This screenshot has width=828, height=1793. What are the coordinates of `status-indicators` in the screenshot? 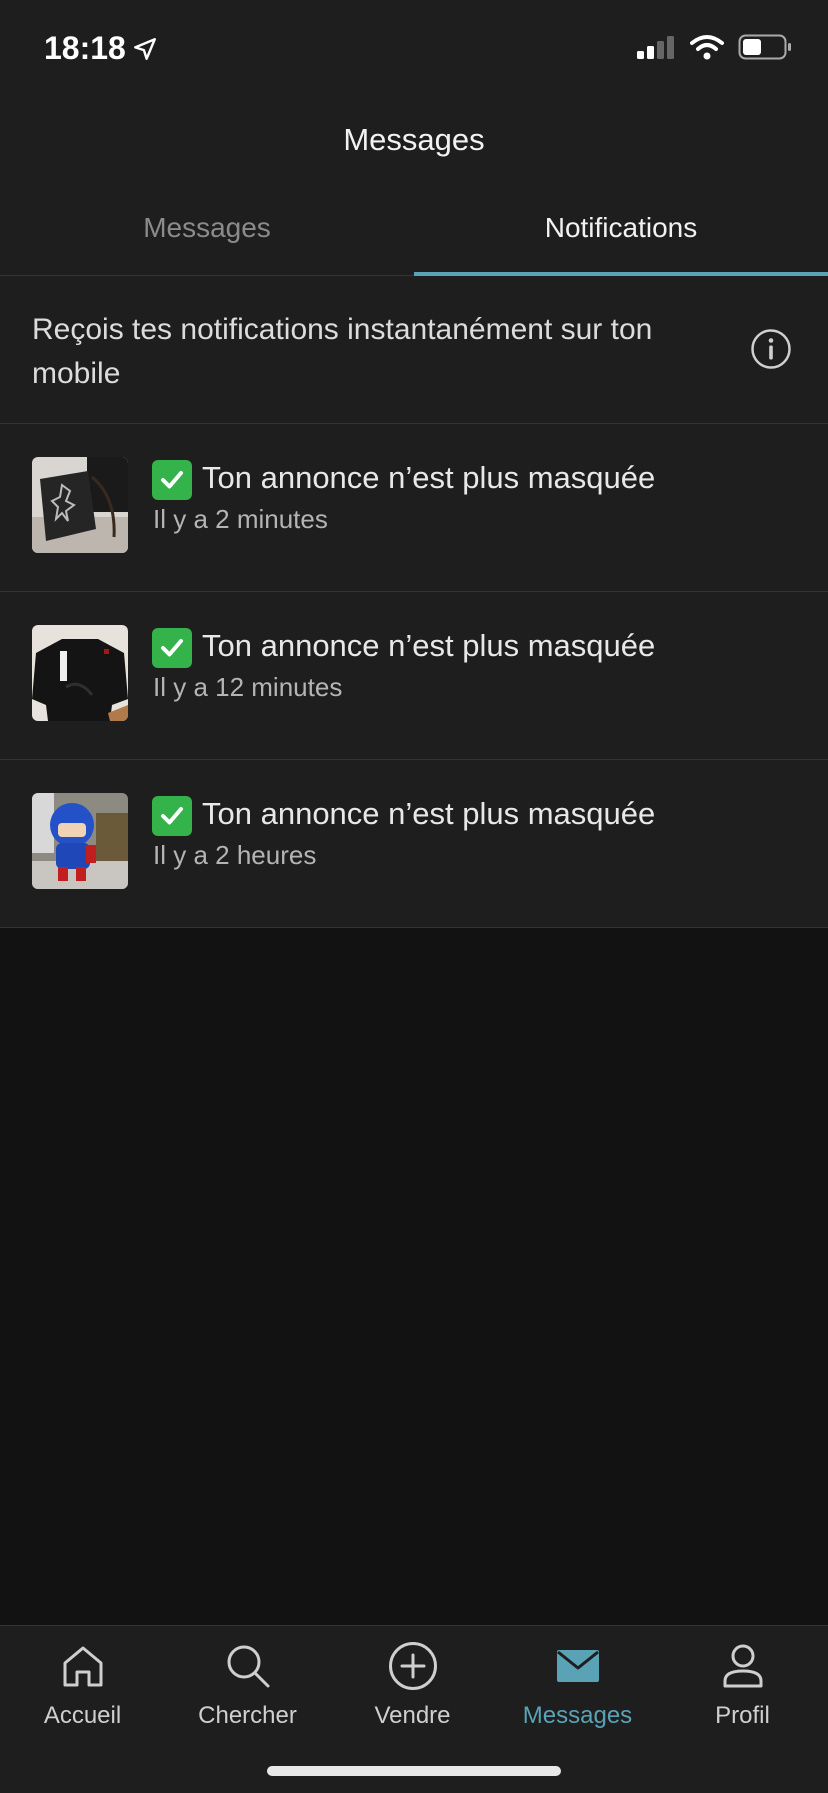 It's located at (714, 47).